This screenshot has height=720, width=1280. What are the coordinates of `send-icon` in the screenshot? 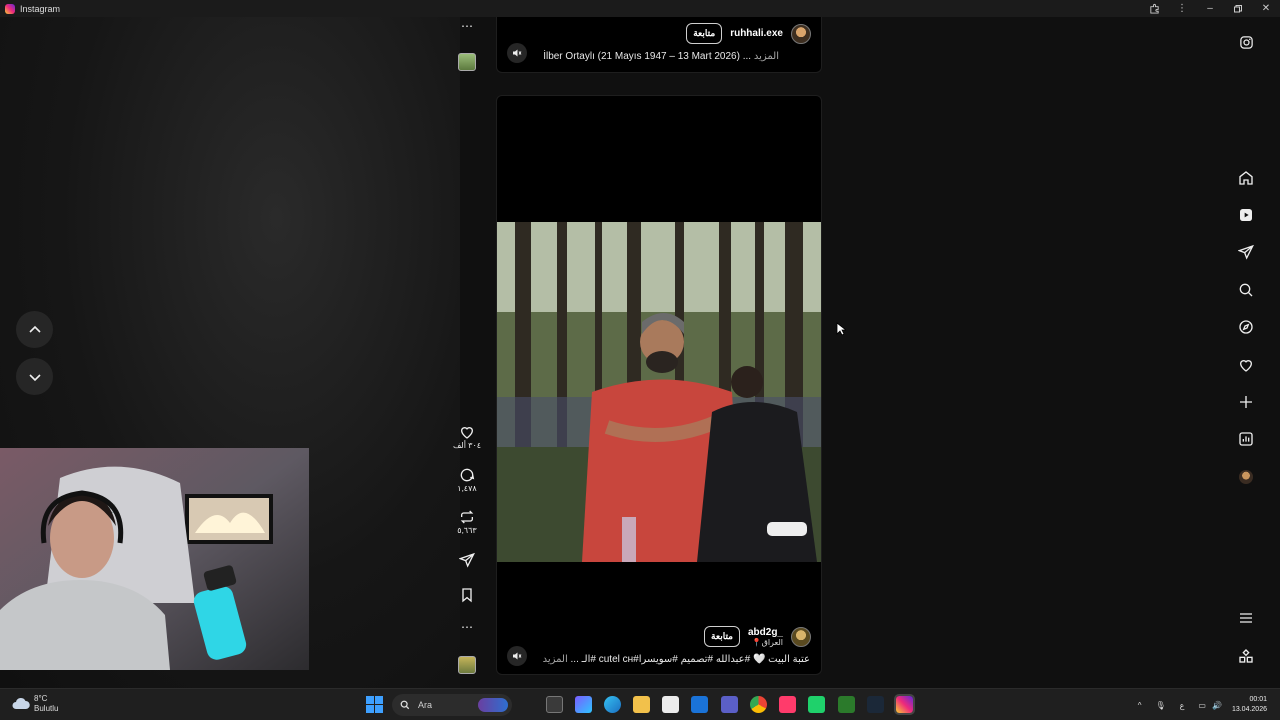 It's located at (467, 560).